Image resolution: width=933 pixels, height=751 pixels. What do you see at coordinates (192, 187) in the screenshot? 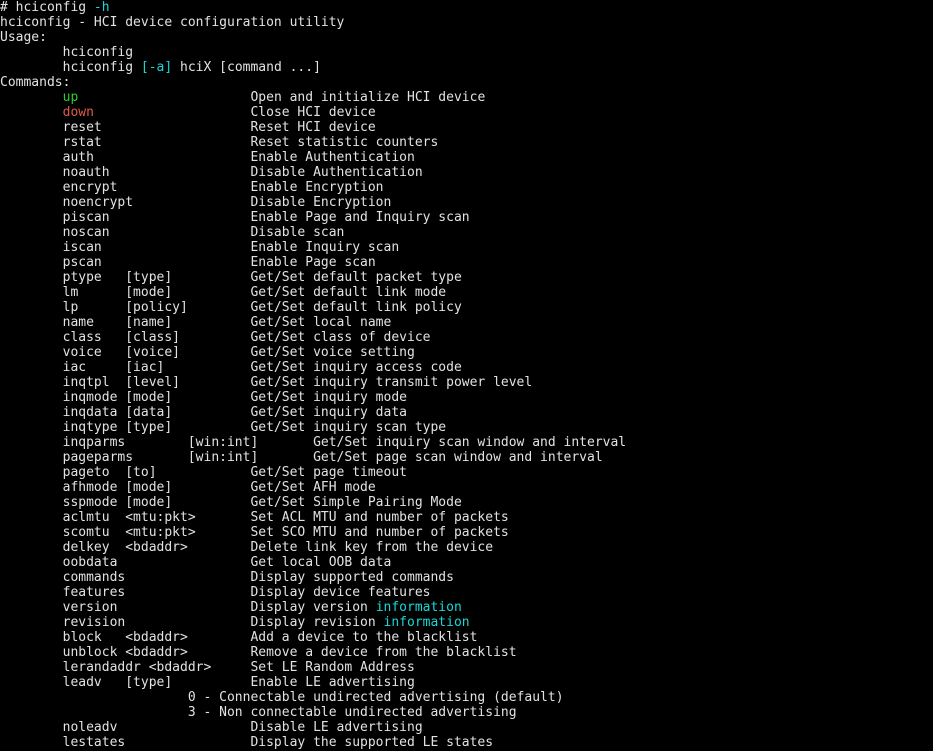
I see `terminal-text-segment: encrypt Enable Encryption` at bounding box center [192, 187].